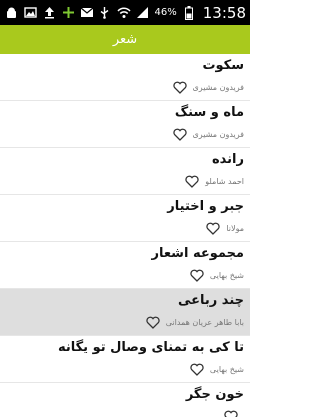 The height and width of the screenshot is (417, 320). What do you see at coordinates (30, 13) in the screenshot?
I see `image-icon` at bounding box center [30, 13].